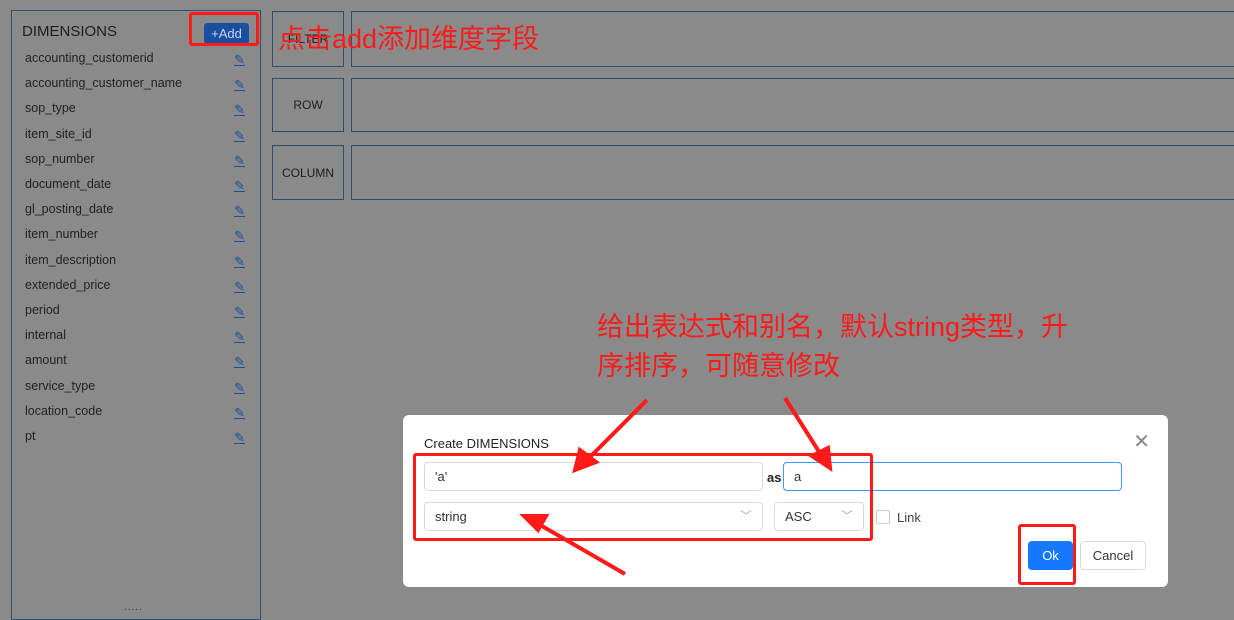 This screenshot has width=1234, height=620. What do you see at coordinates (45, 335) in the screenshot?
I see `dimension-name: internal` at bounding box center [45, 335].